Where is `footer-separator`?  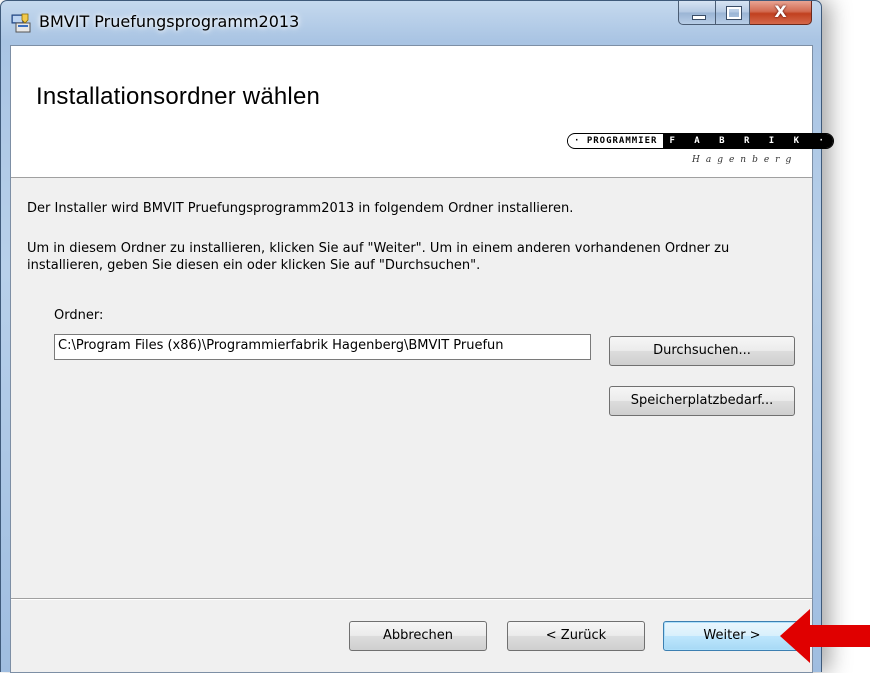 footer-separator is located at coordinates (411, 599).